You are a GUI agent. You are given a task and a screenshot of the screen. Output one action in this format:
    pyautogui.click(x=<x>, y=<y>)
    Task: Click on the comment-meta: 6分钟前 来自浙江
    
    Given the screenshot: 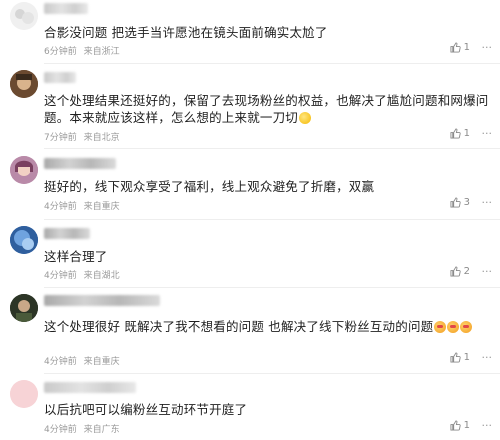 What is the action you would take?
    pyautogui.click(x=84, y=50)
    